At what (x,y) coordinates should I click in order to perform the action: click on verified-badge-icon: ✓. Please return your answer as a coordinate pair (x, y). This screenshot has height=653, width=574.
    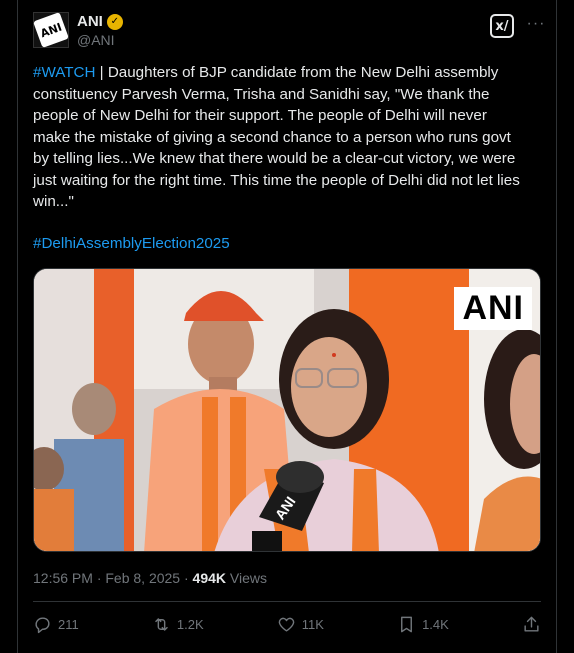
    Looking at the image, I should click on (114, 21).